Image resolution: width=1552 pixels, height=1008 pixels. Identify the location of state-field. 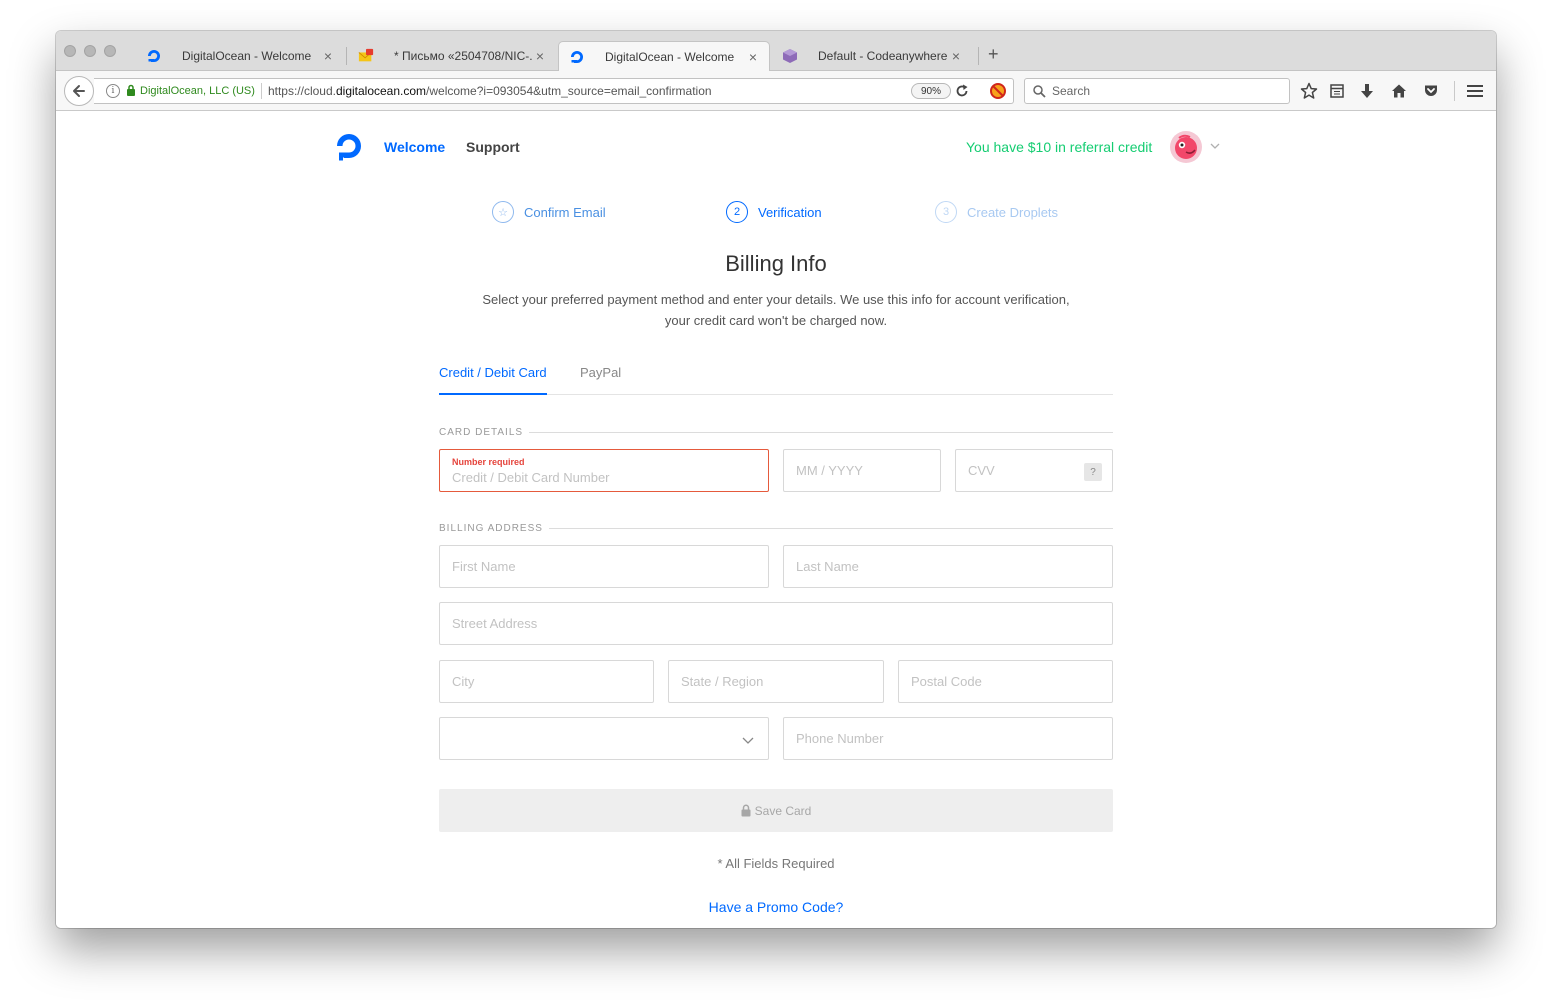
(776, 681).